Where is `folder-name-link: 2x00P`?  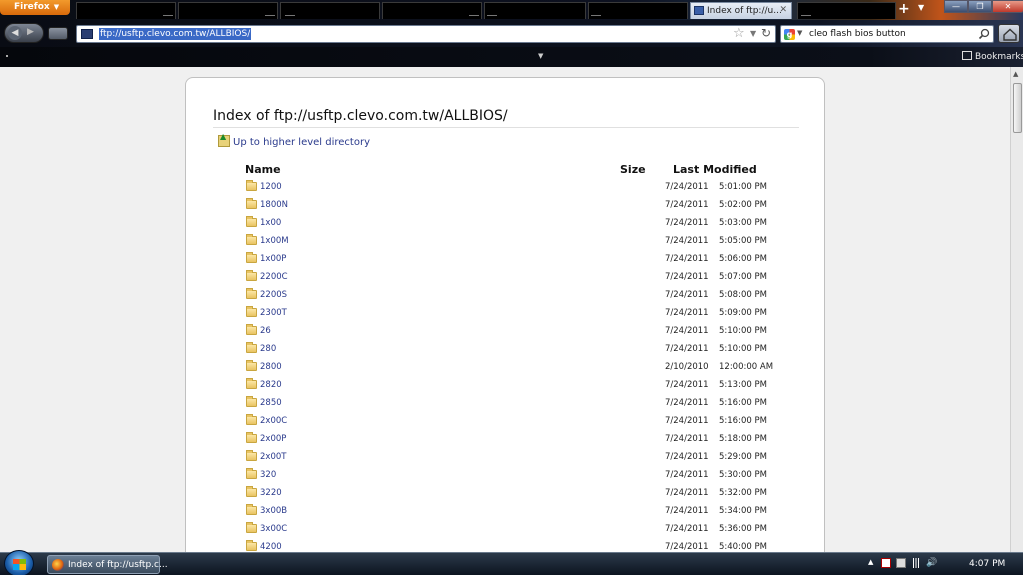
folder-name-link: 2x00P is located at coordinates (273, 439).